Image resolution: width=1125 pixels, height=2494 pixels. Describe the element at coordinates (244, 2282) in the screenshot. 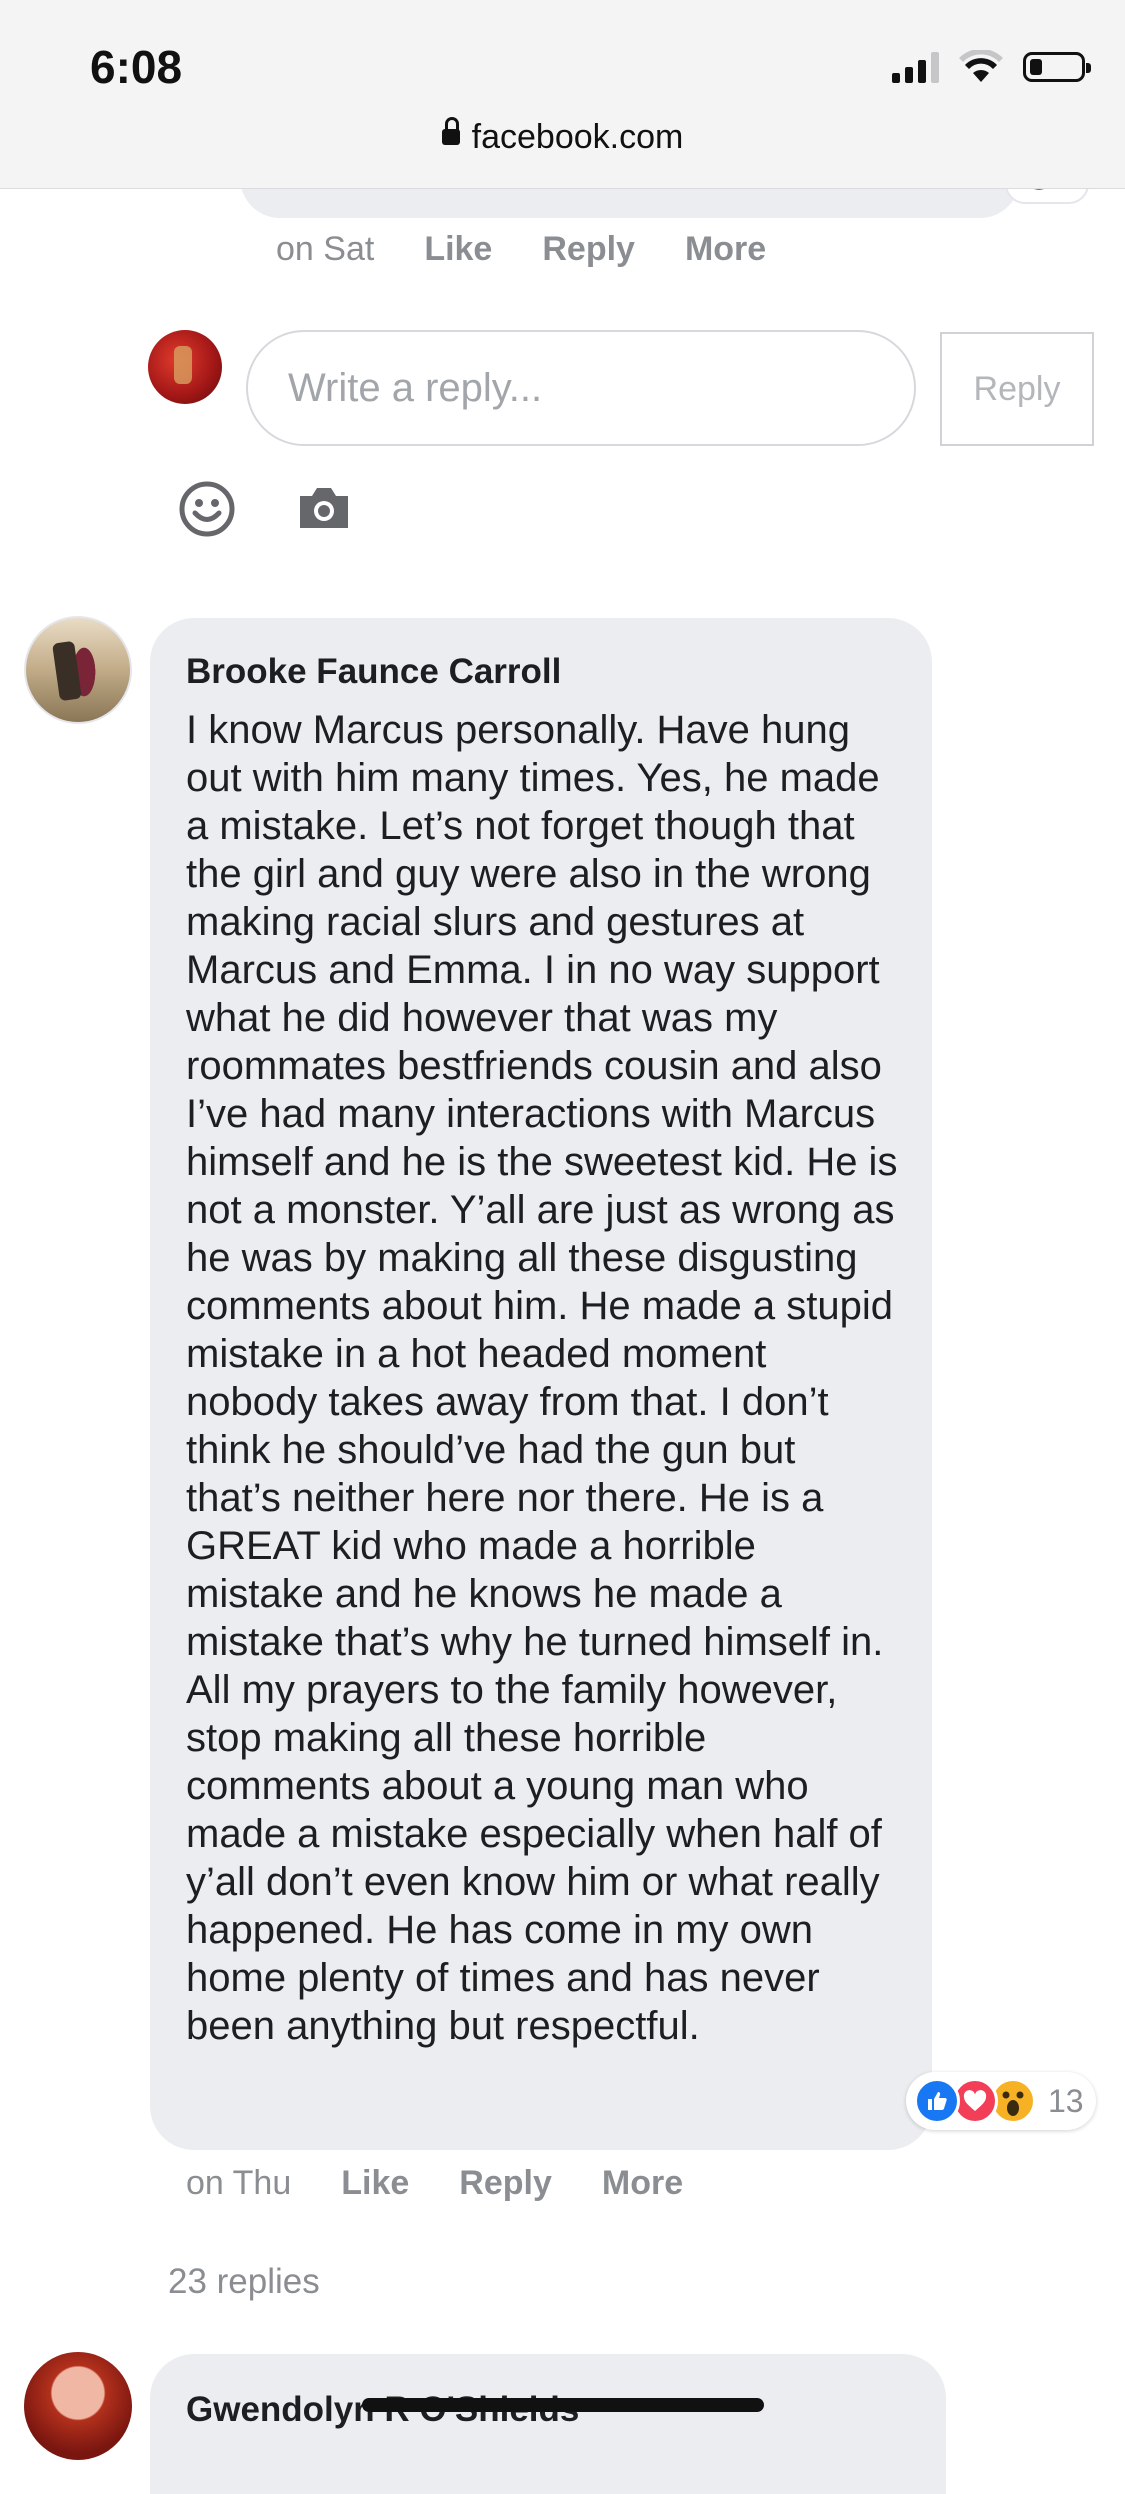

I see `view-replies-link: 23 replies` at that location.